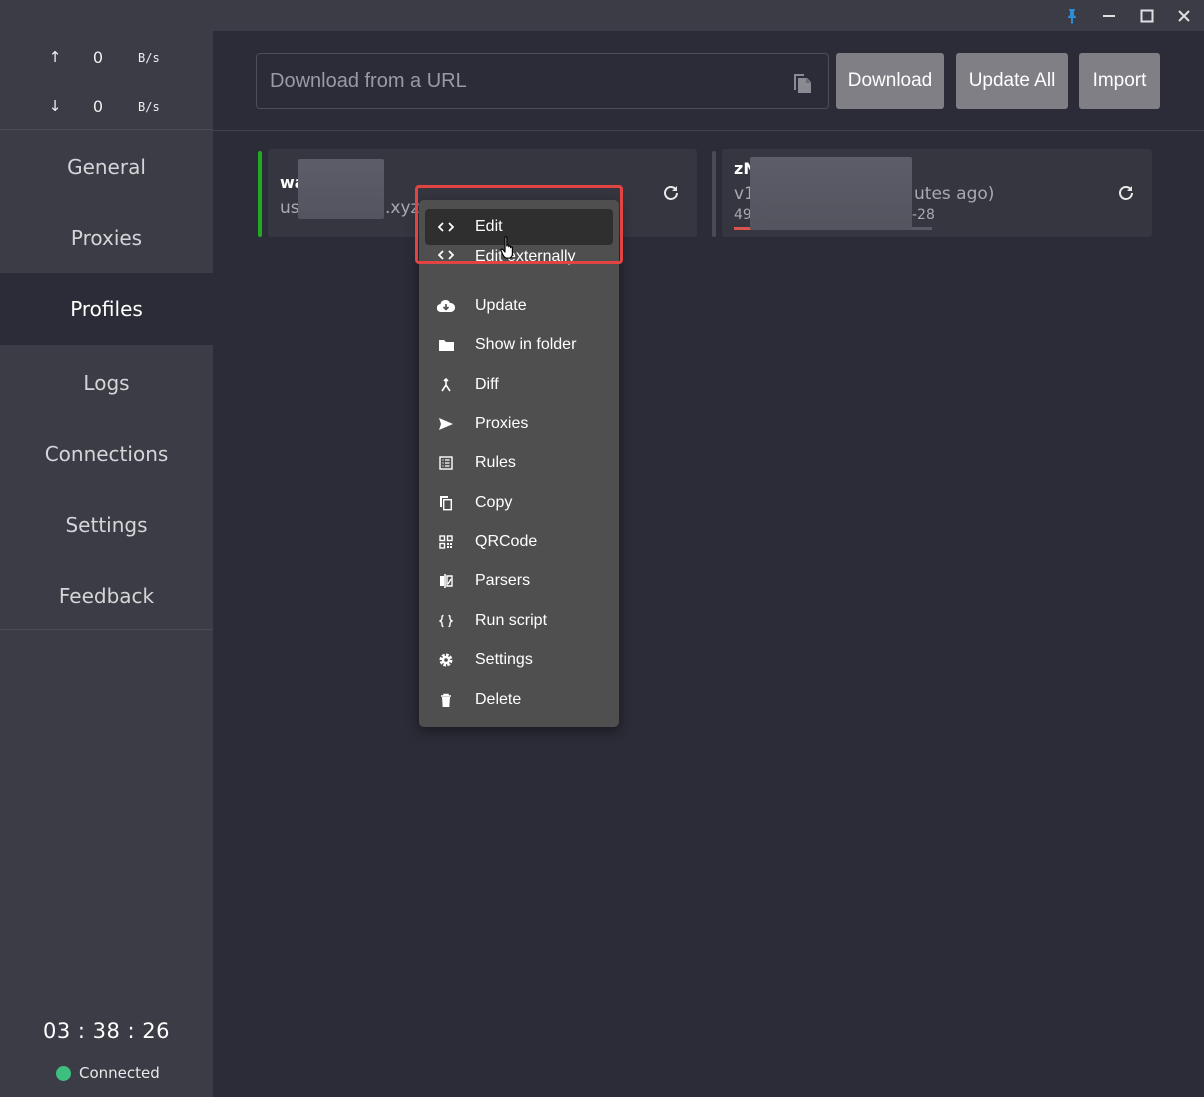  I want to click on sidebar-item-label: Connections, so click(106, 453).